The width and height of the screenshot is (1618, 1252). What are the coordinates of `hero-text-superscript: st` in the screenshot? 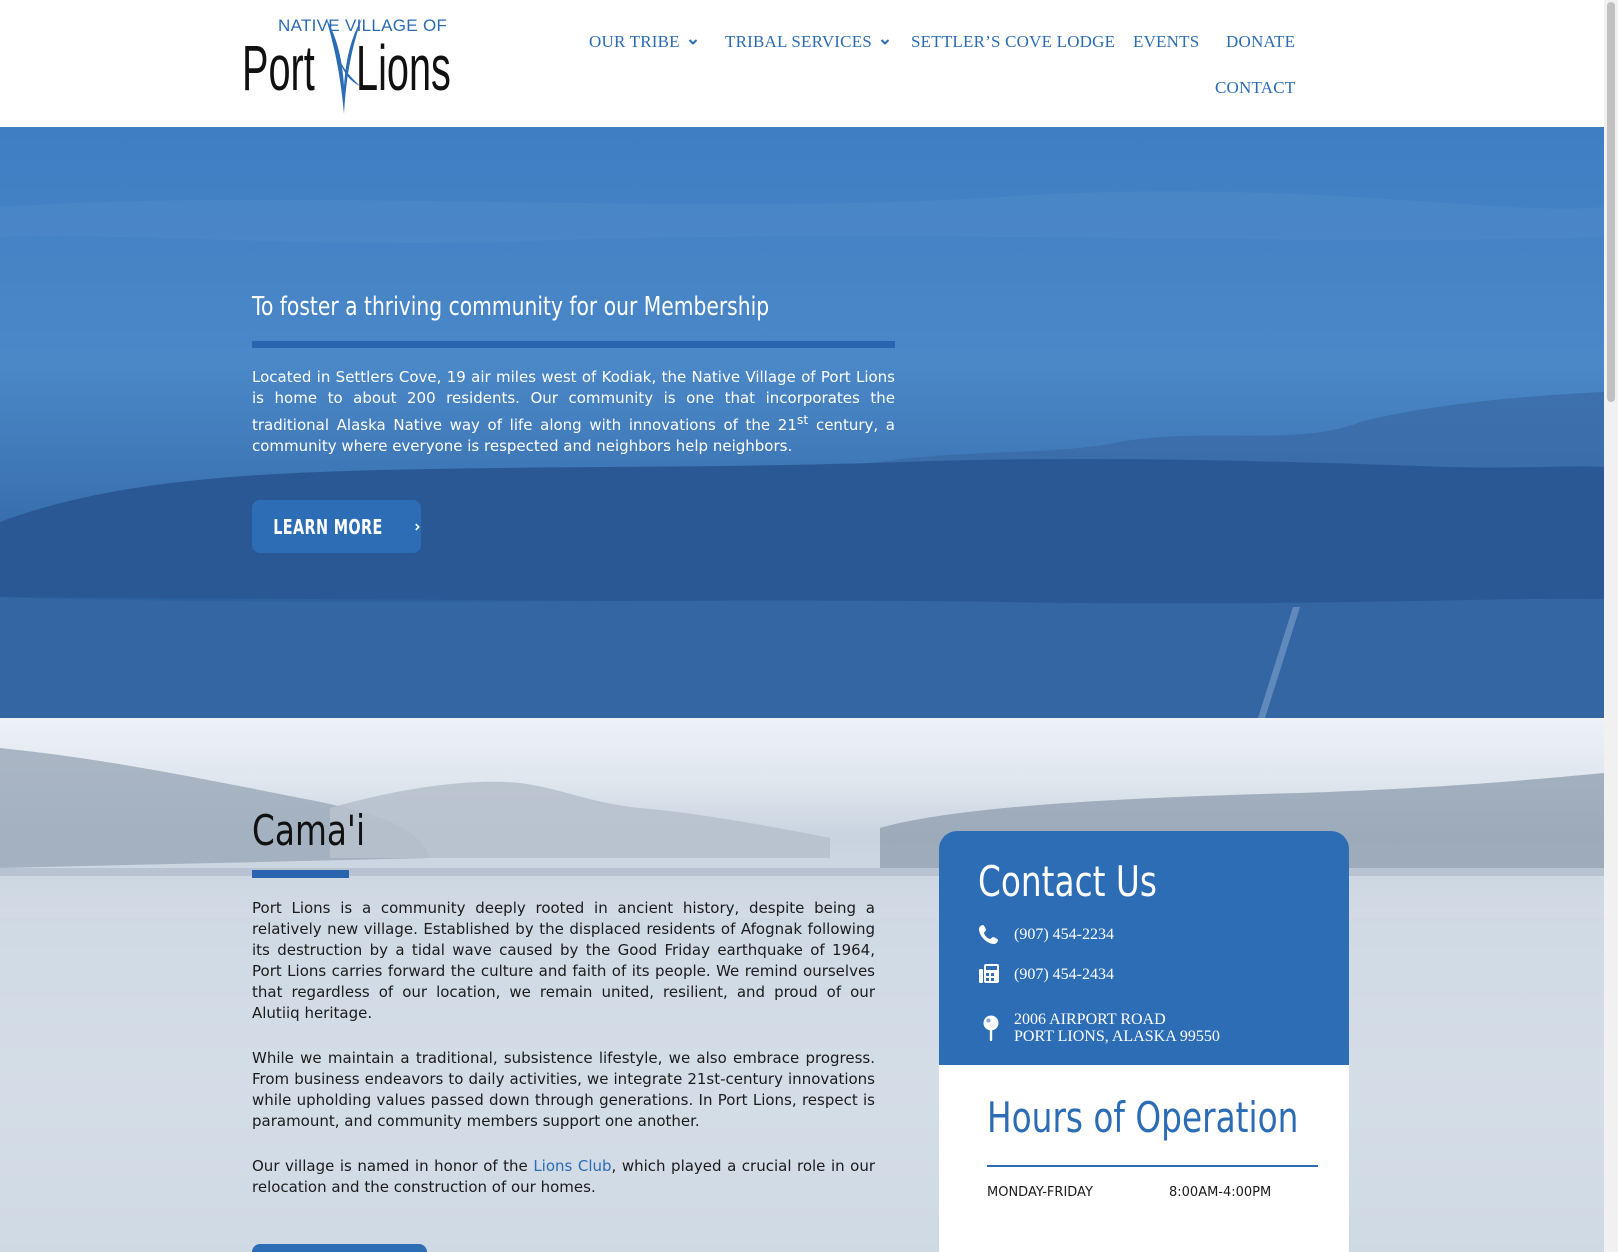 It's located at (802, 419).